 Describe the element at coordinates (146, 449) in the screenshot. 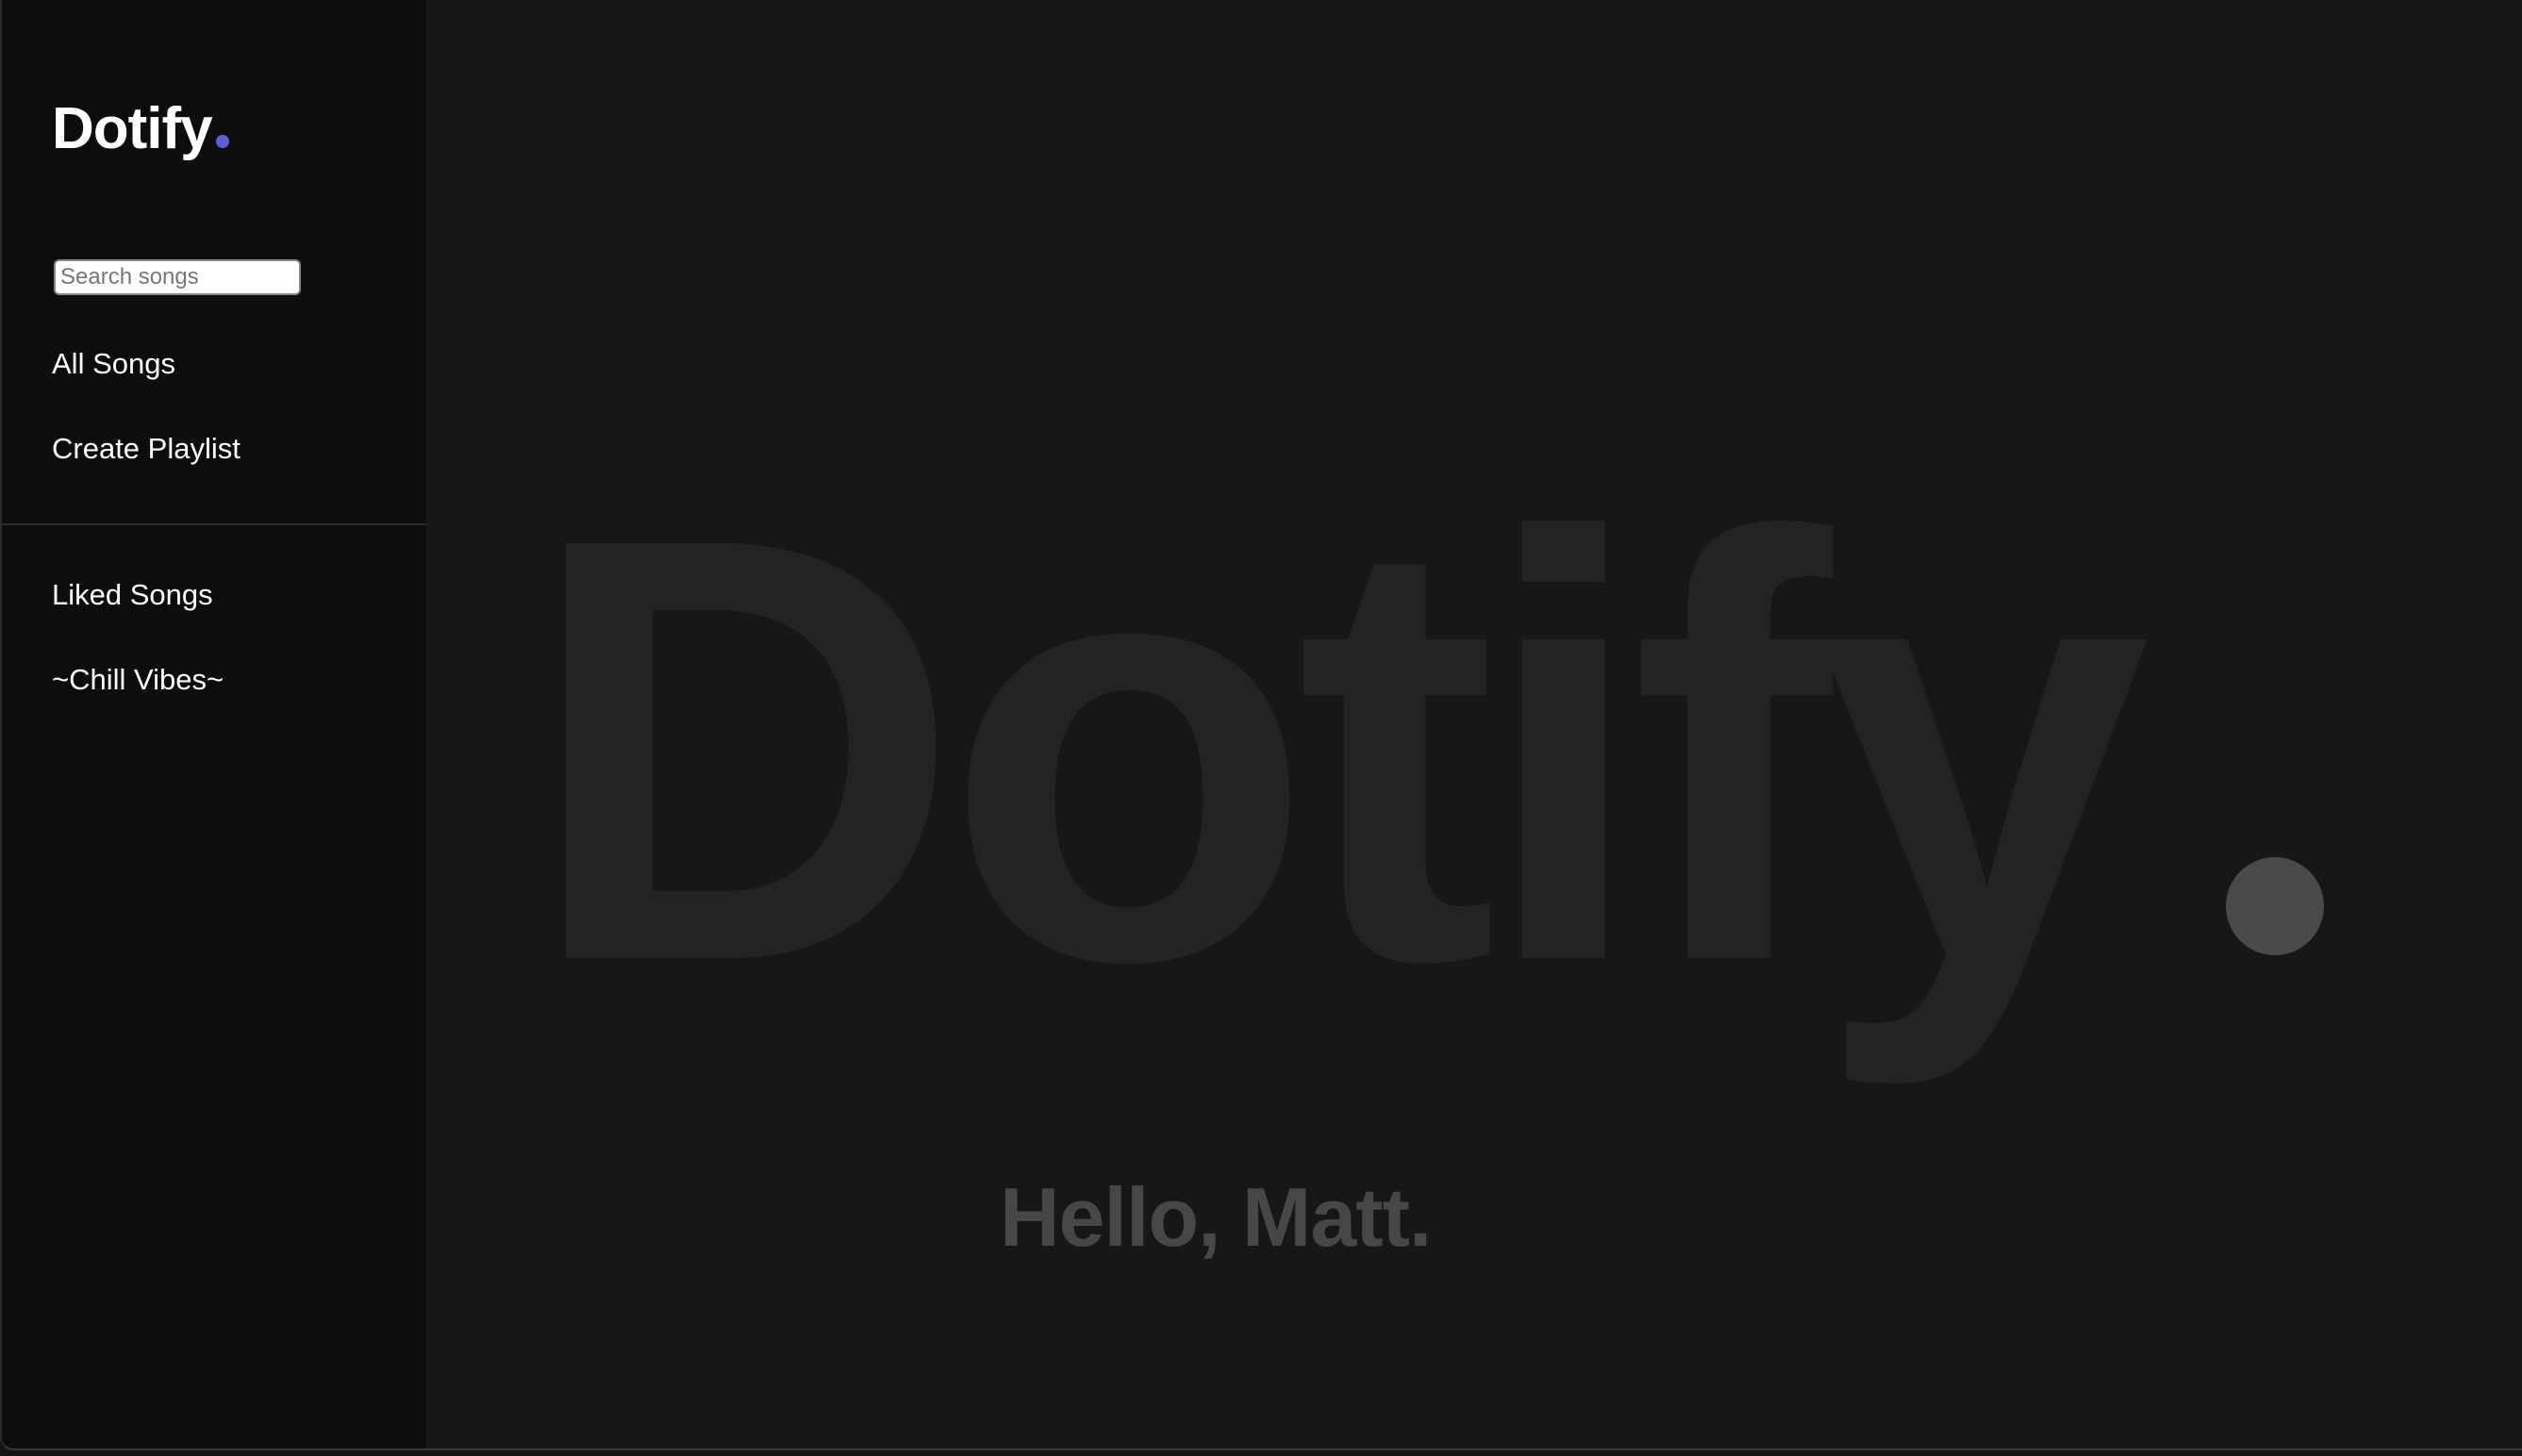

I see `sidebar-item-create-playlist: Create Playlist` at that location.